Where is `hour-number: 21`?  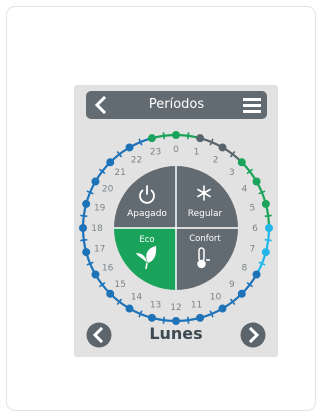
hour-number: 21 is located at coordinates (119, 173).